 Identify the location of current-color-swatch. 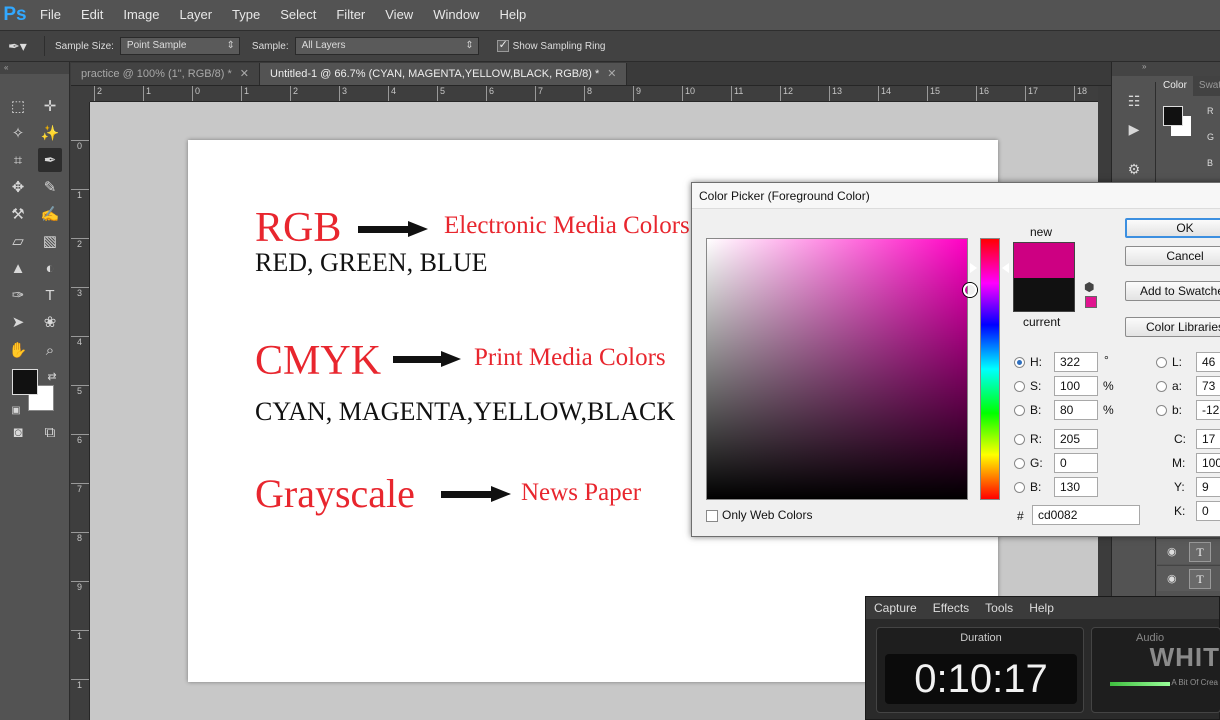
(1044, 295).